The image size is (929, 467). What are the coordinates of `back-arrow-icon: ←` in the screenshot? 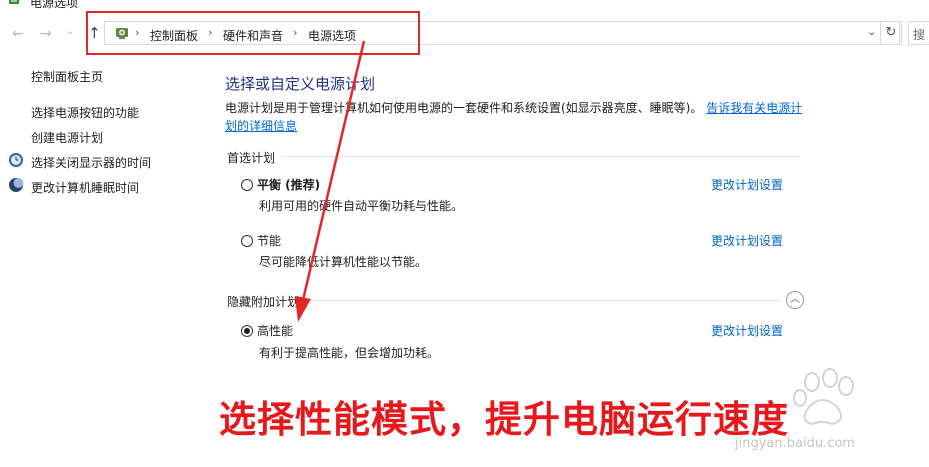 It's located at (18, 34).